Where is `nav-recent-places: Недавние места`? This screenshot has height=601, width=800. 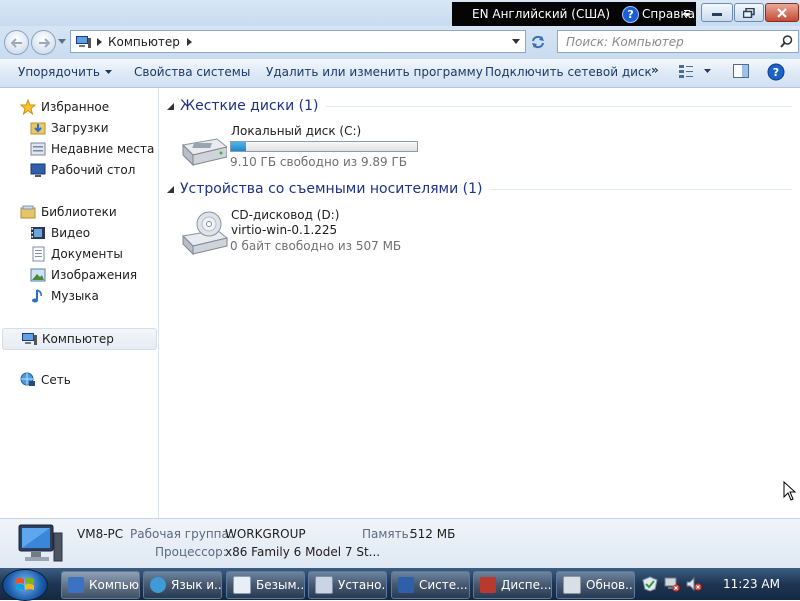 nav-recent-places: Недавние места is located at coordinates (92, 149).